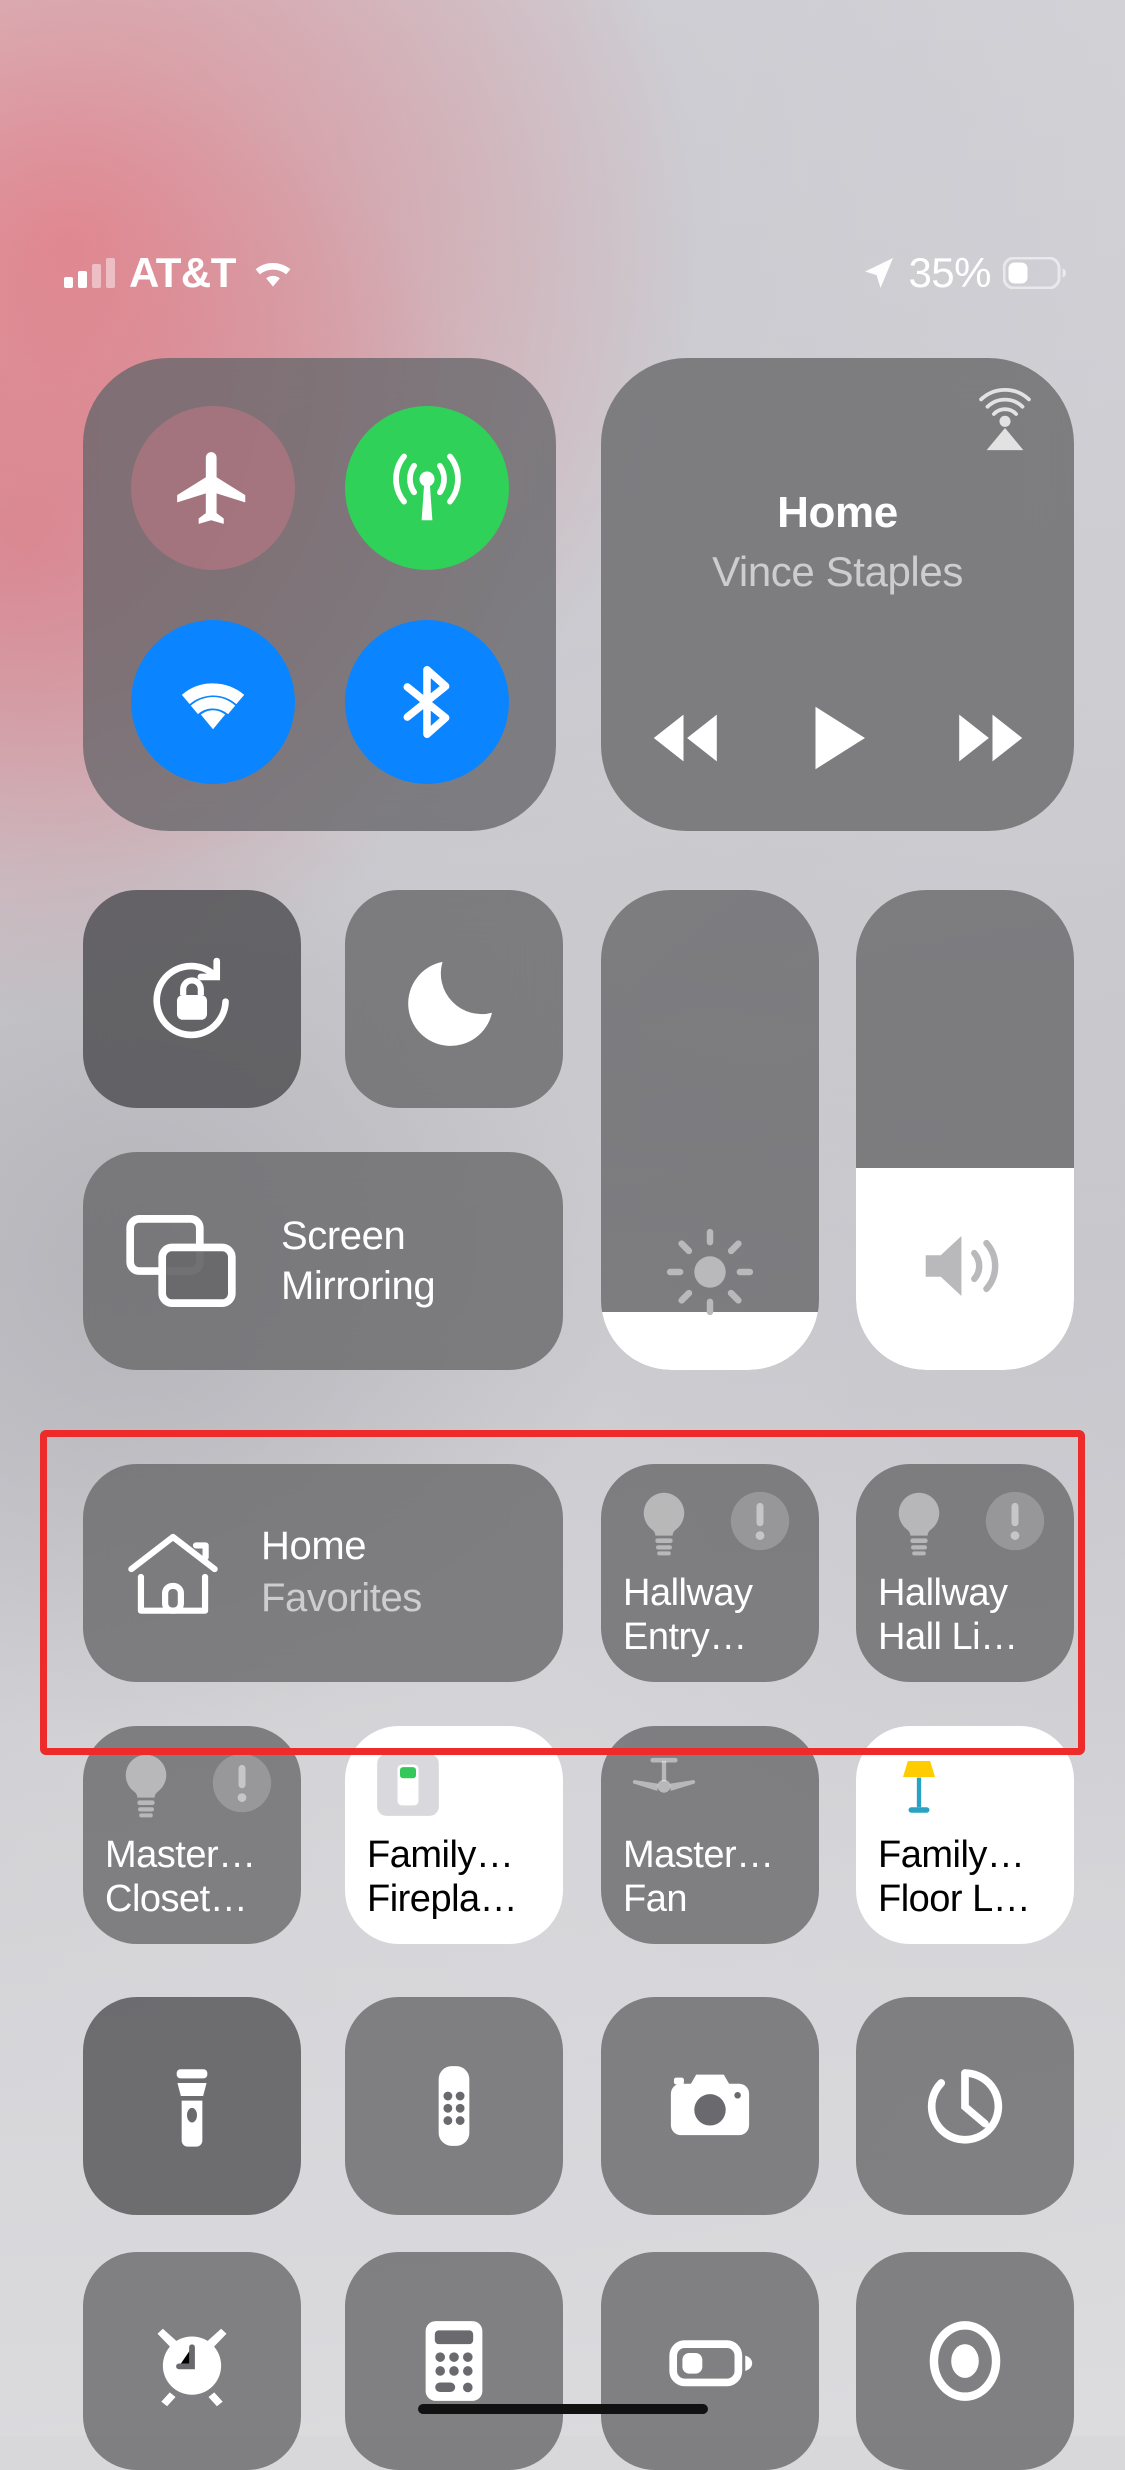 The height and width of the screenshot is (2470, 1125). I want to click on rewind-button, so click(685, 740).